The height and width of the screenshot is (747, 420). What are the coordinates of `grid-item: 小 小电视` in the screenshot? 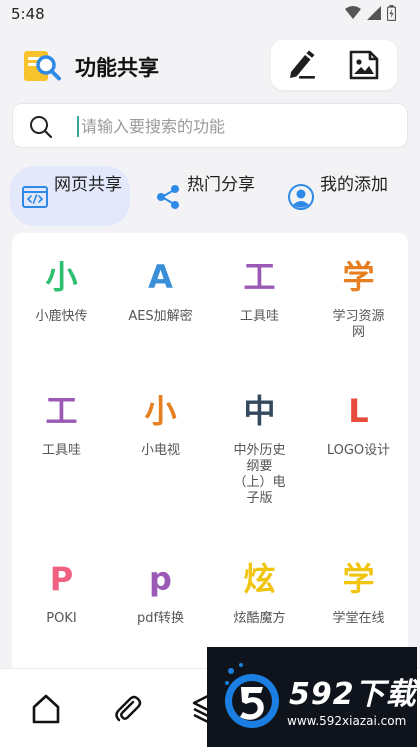 It's located at (160, 424).